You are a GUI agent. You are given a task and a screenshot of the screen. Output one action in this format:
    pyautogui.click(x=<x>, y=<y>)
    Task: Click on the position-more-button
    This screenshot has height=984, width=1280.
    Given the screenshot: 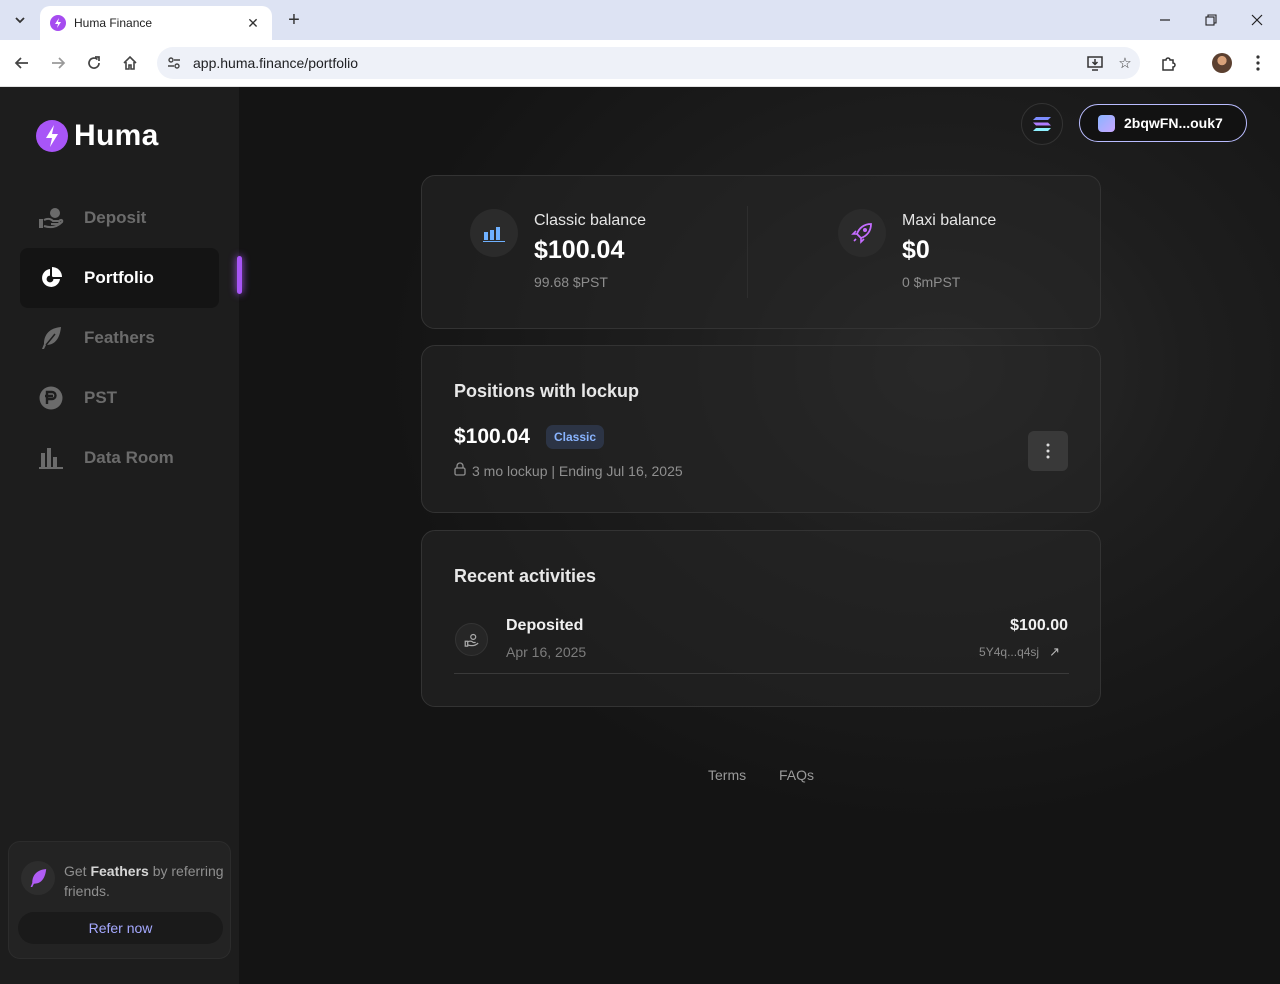 What is the action you would take?
    pyautogui.click(x=1048, y=451)
    